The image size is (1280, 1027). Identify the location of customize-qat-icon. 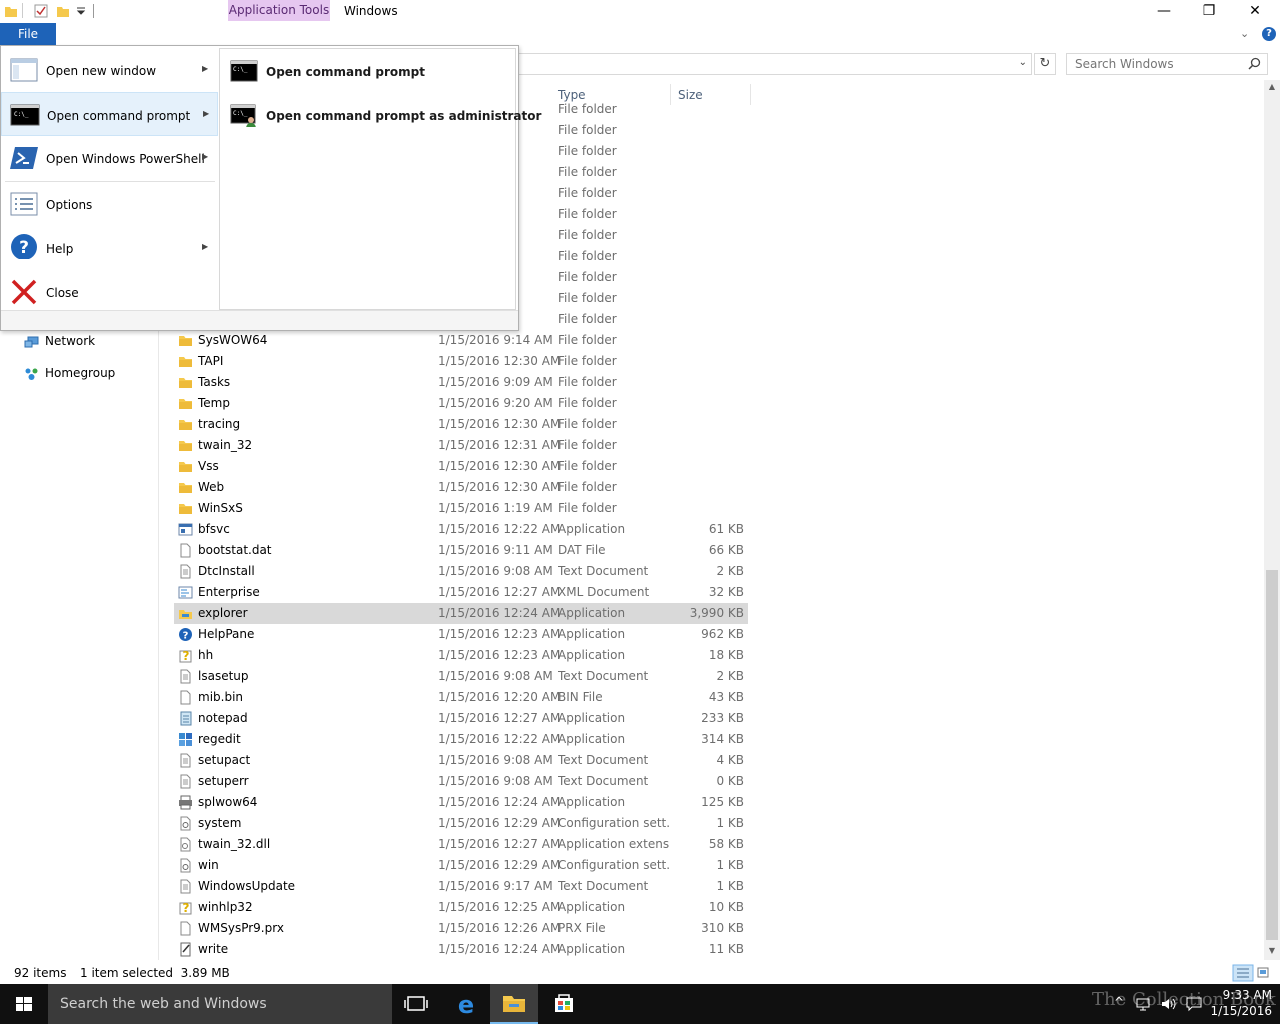
(83, 13).